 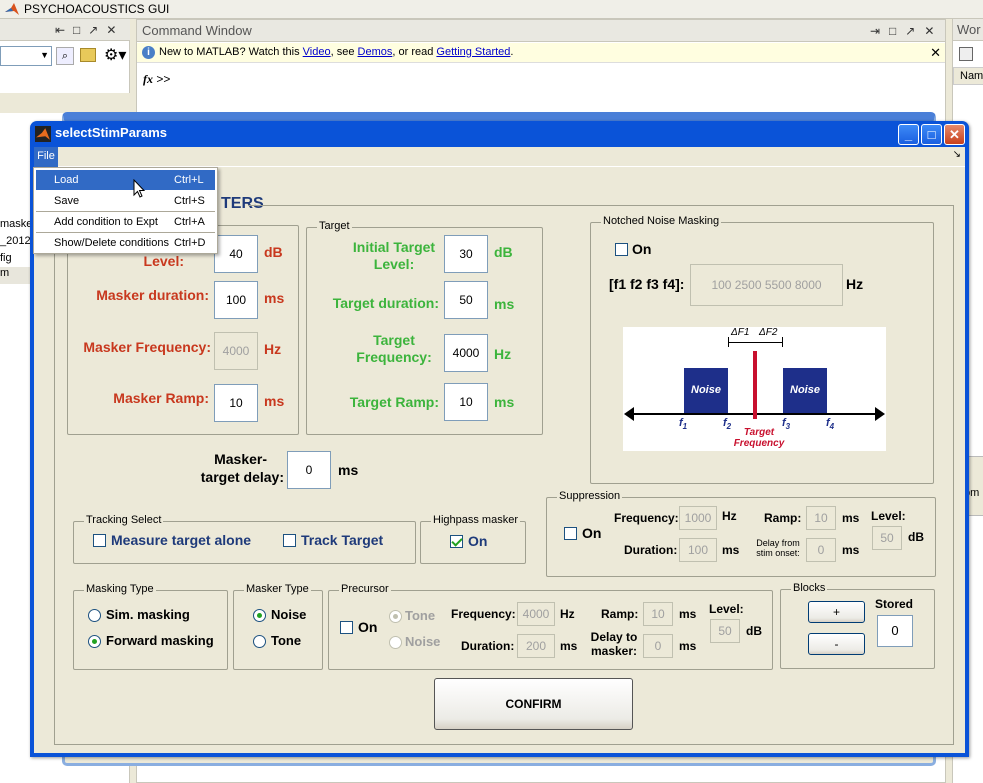 I want to click on target-duration-unit: ms, so click(x=504, y=304).